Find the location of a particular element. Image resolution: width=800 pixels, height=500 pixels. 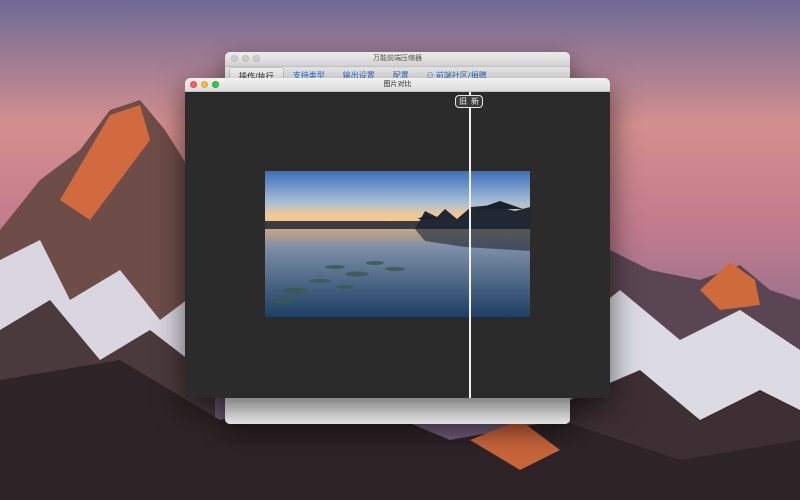

window-footer is located at coordinates (397, 411).